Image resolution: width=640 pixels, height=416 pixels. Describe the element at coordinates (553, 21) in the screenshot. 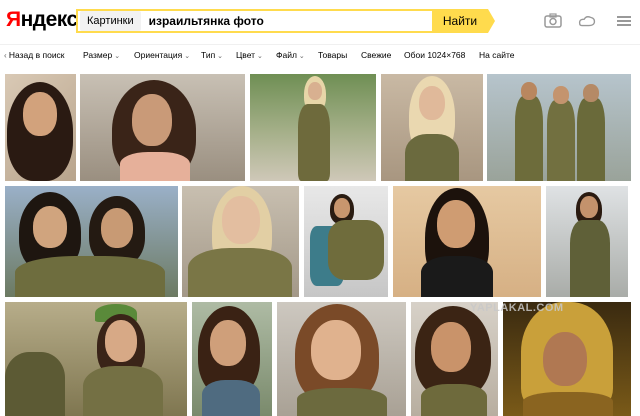

I see `camera-icon` at that location.